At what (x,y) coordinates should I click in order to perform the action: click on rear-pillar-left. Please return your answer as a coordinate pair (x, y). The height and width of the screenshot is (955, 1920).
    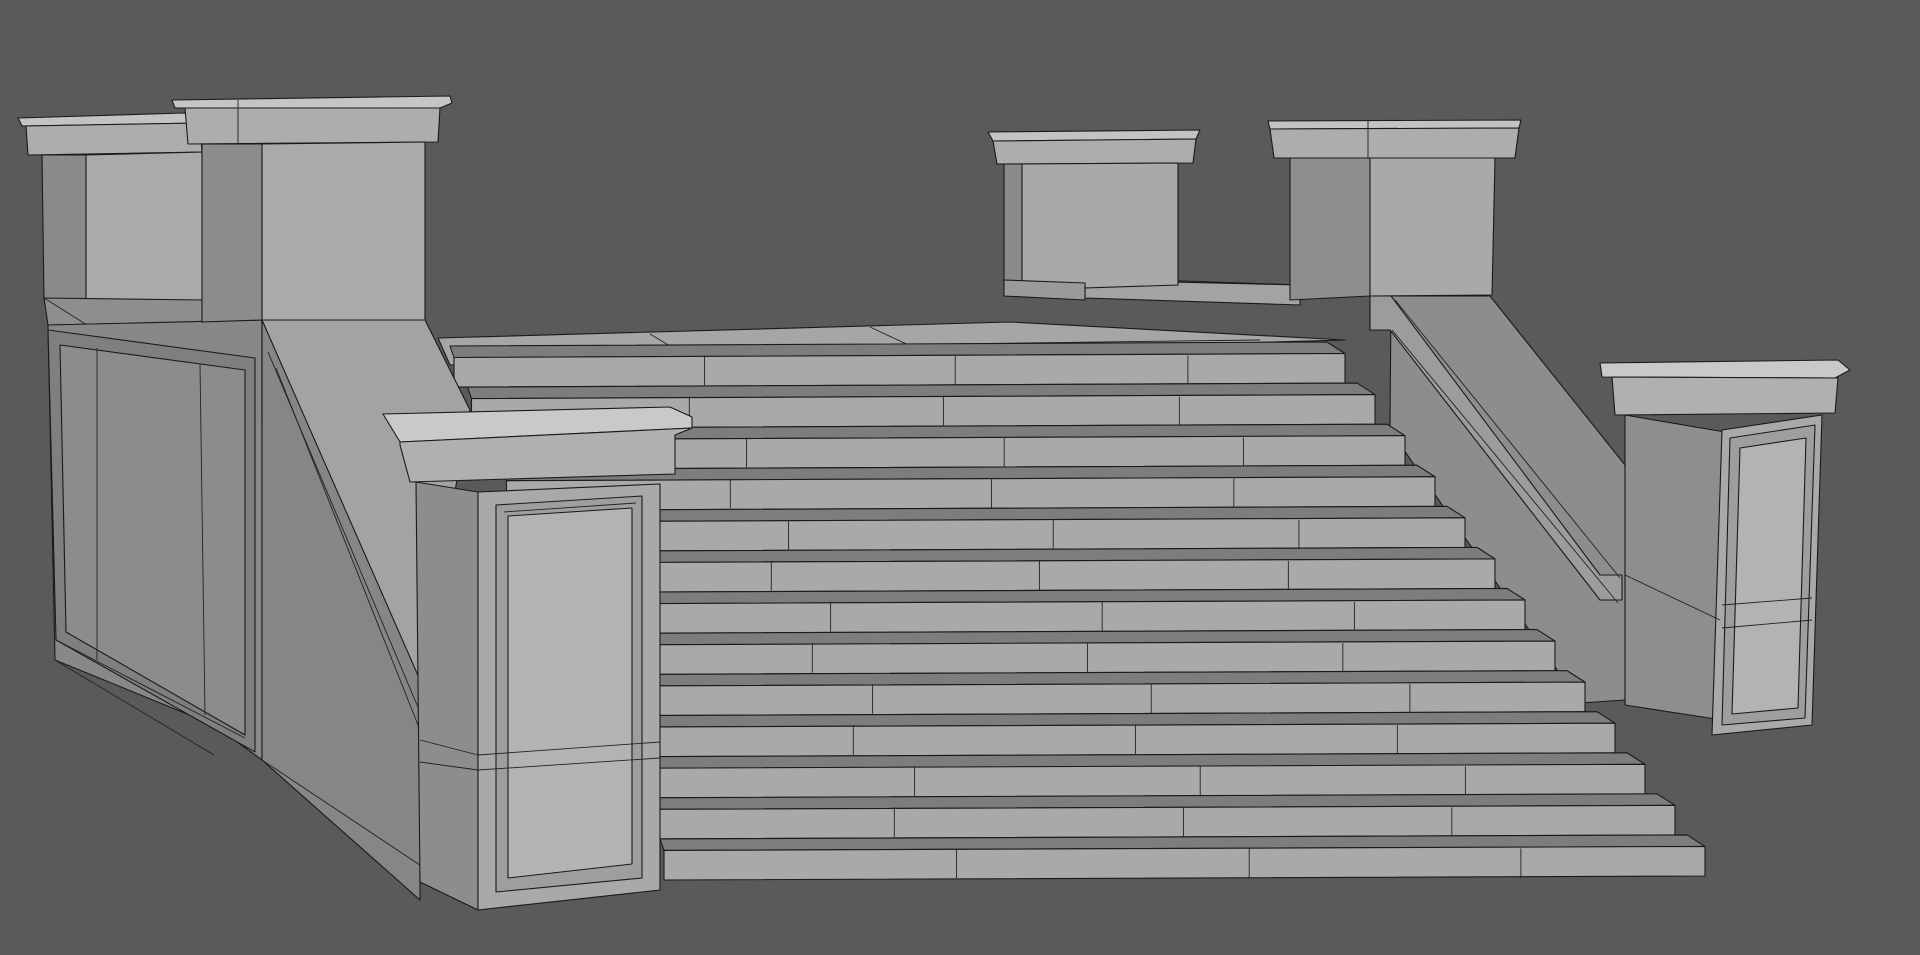
    Looking at the image, I should click on (1094, 215).